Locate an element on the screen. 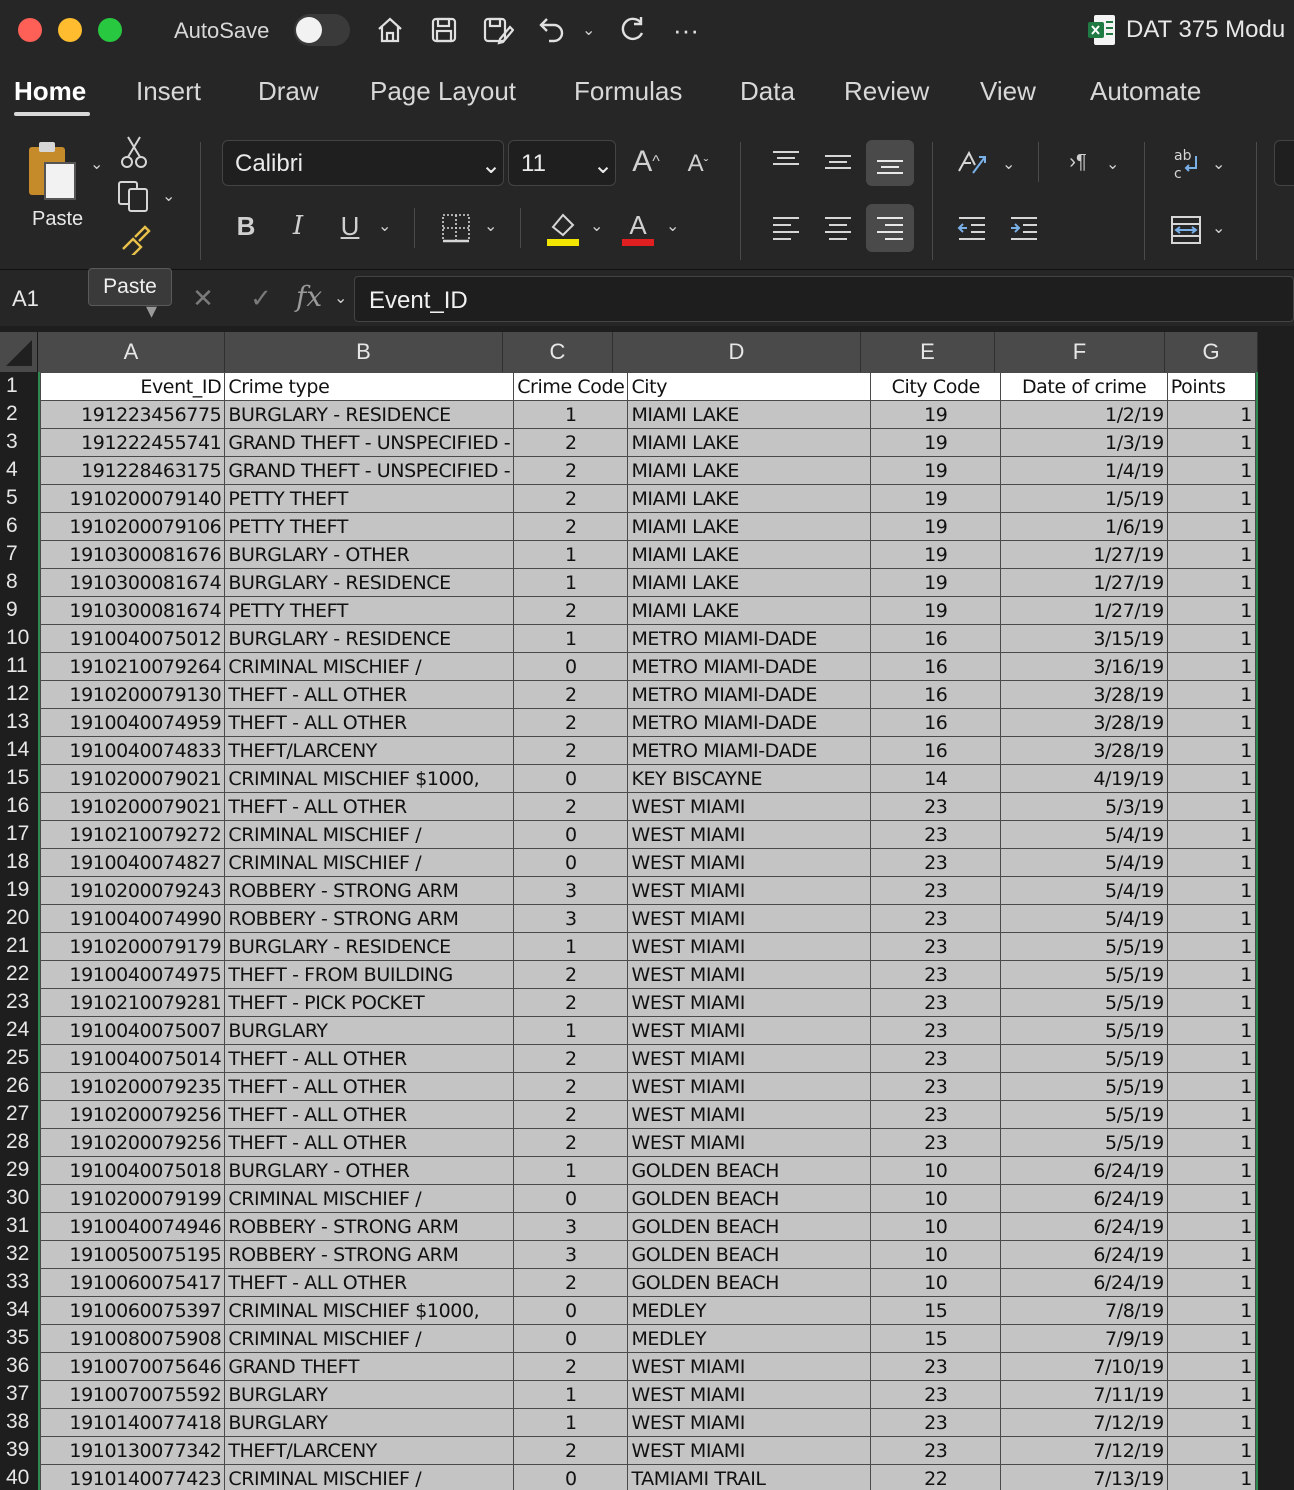  row-header: 4 is located at coordinates (19, 470).